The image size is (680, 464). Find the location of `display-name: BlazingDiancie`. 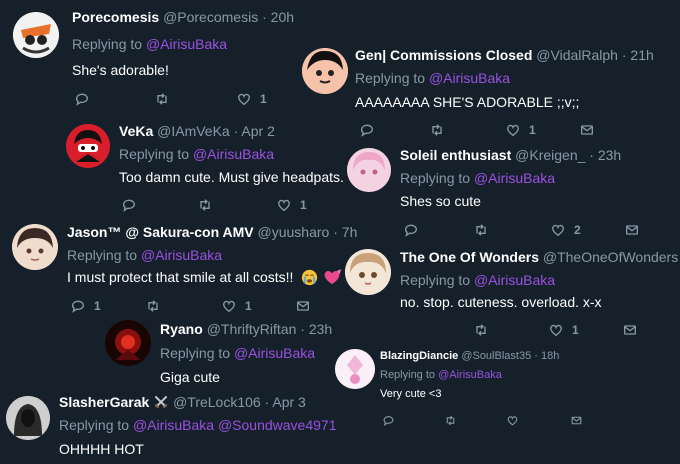

display-name: BlazingDiancie is located at coordinates (419, 356).